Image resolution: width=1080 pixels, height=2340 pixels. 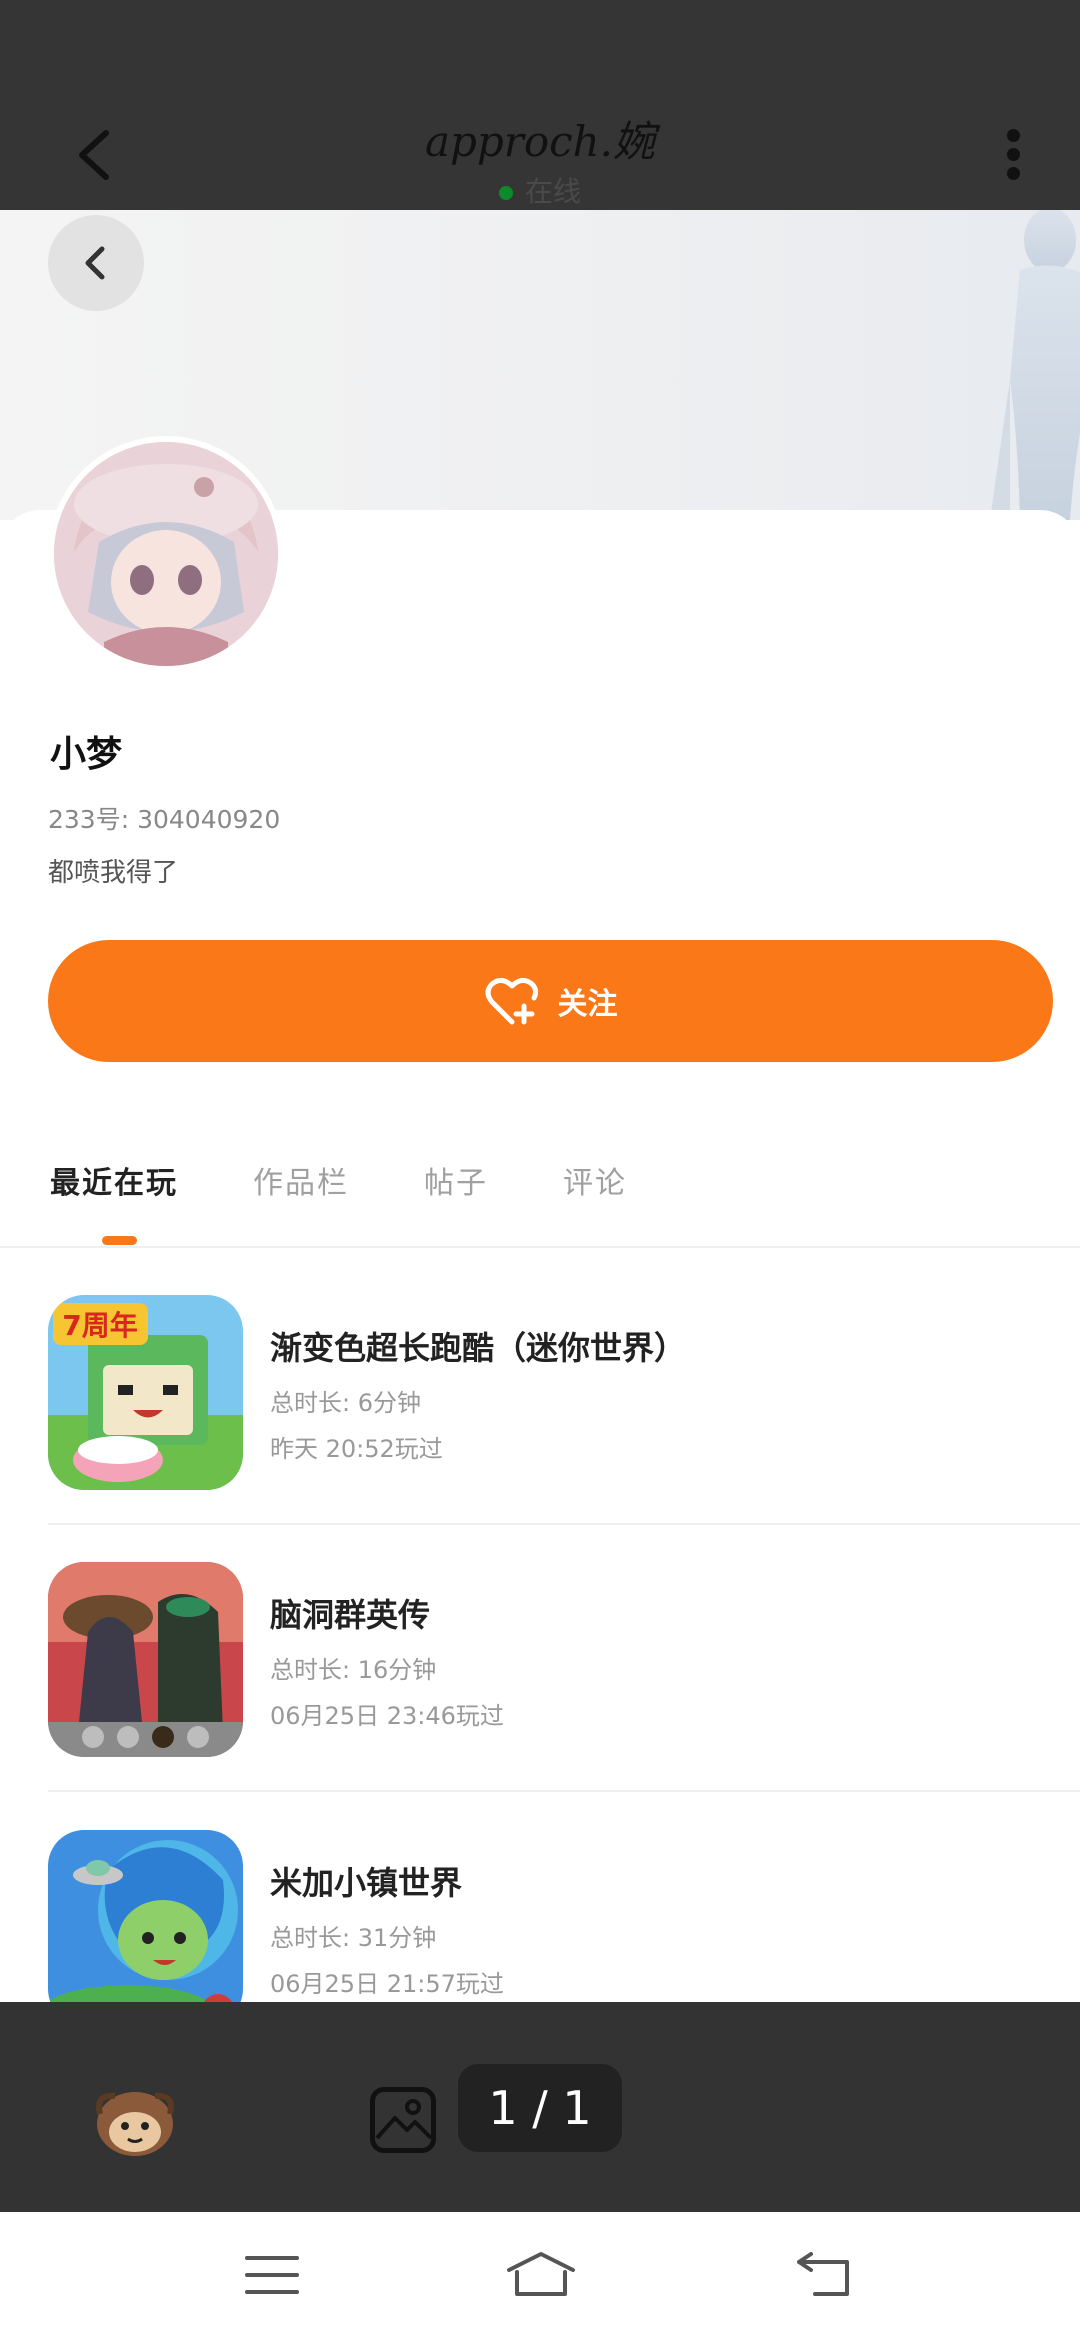 What do you see at coordinates (564, 1916) in the screenshot?
I see `game-item: 米加小镇世界 总时长: 31分钟 06月25日 21:57玩过` at bounding box center [564, 1916].